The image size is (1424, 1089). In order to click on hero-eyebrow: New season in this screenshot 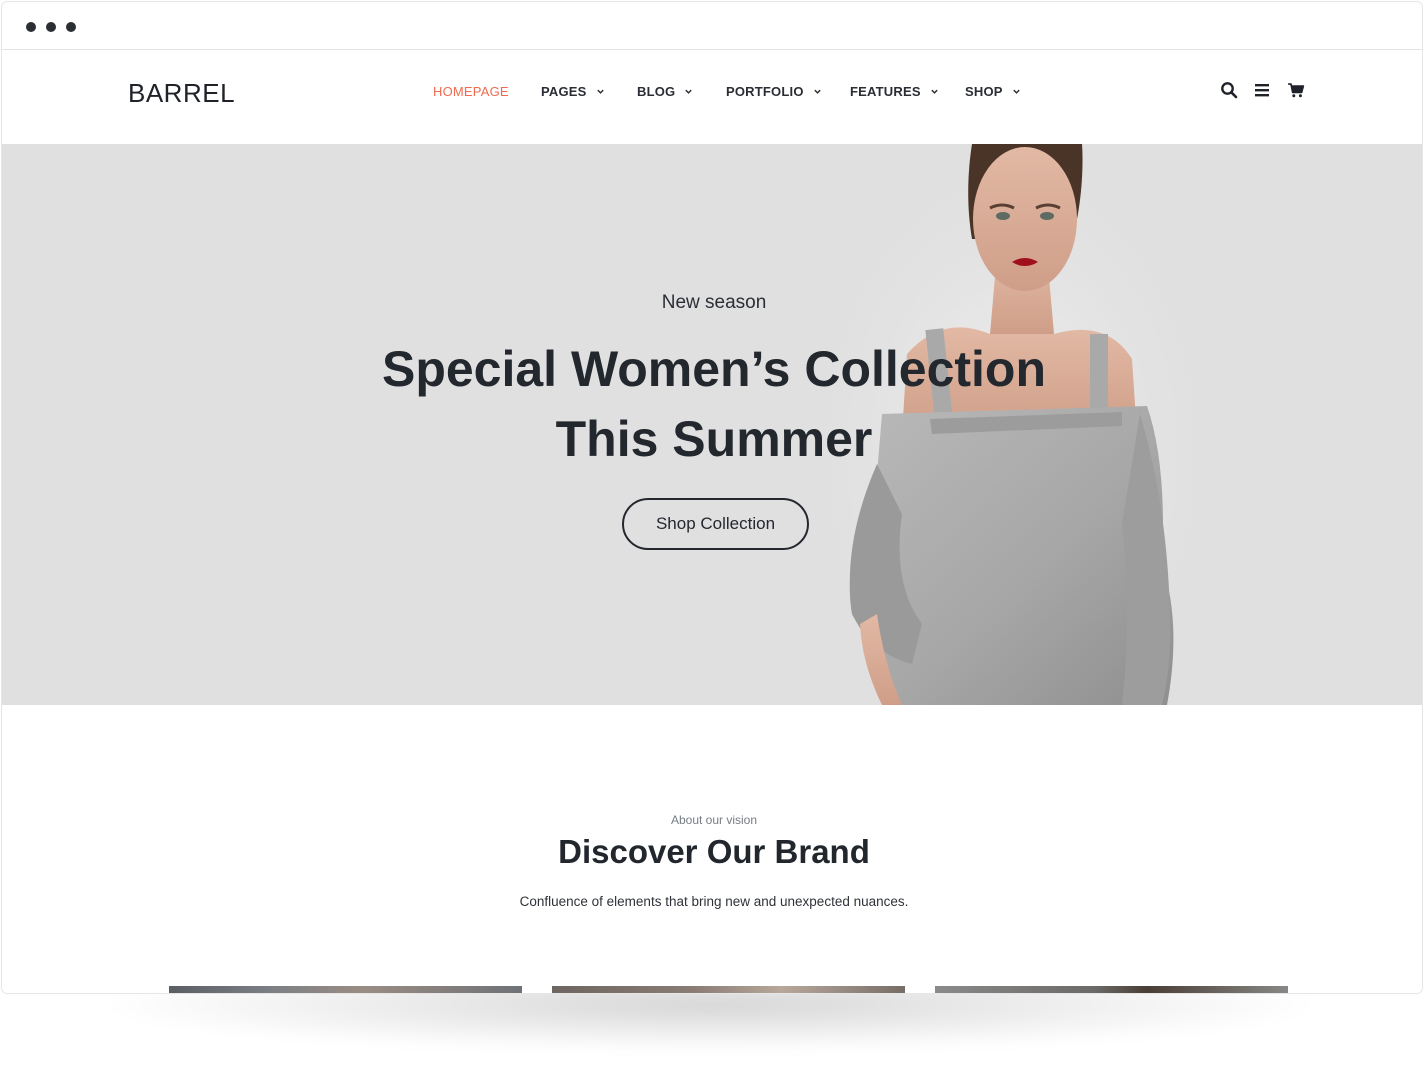, I will do `click(714, 302)`.